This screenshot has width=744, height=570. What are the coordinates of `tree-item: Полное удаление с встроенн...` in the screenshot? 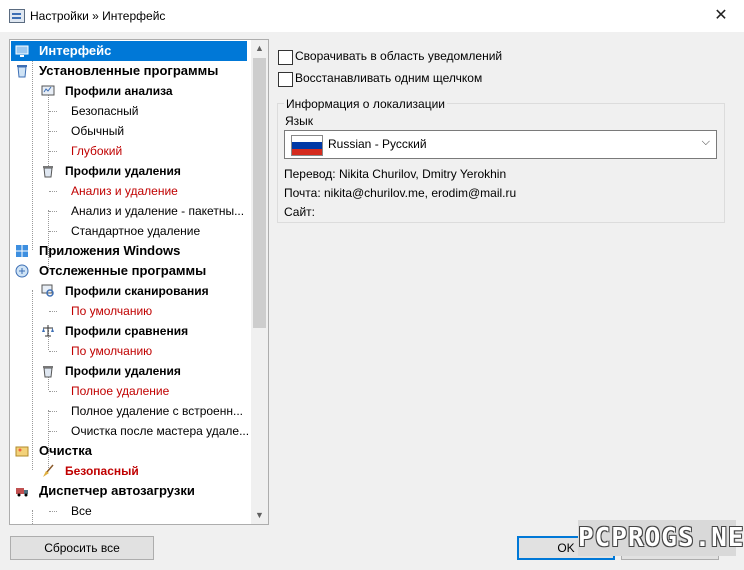 It's located at (127, 411).